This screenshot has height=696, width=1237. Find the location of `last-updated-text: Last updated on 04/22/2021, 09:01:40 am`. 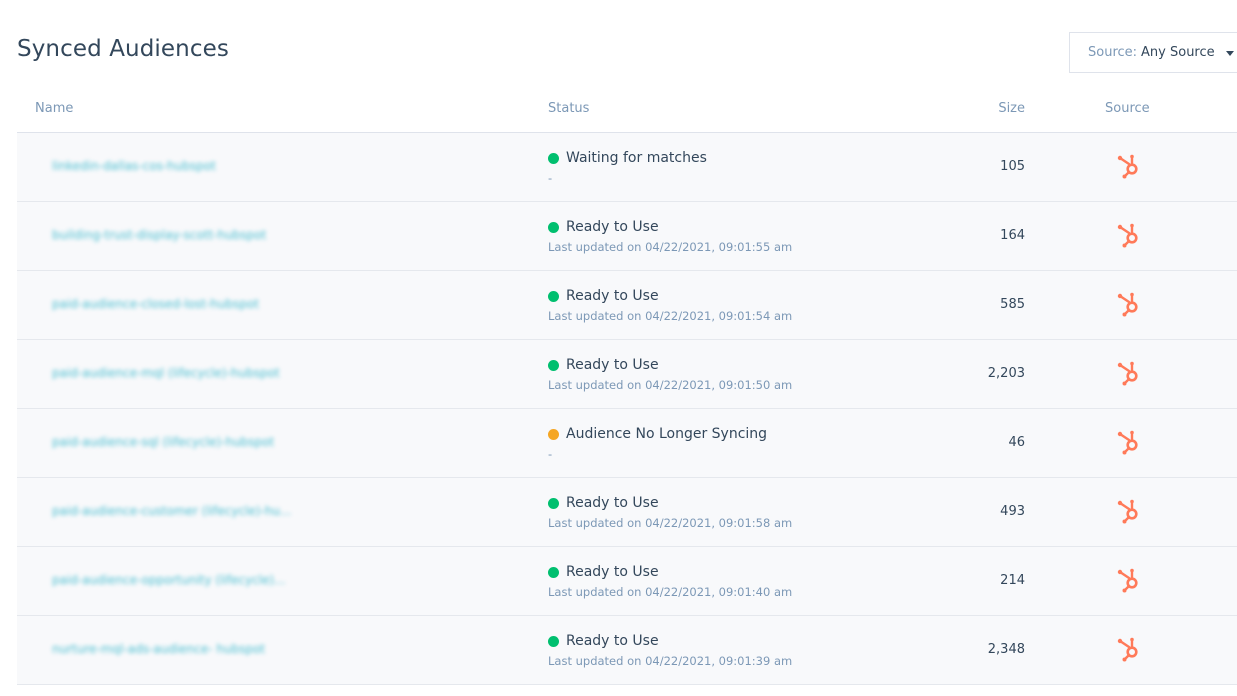

last-updated-text: Last updated on 04/22/2021, 09:01:40 am is located at coordinates (670, 592).